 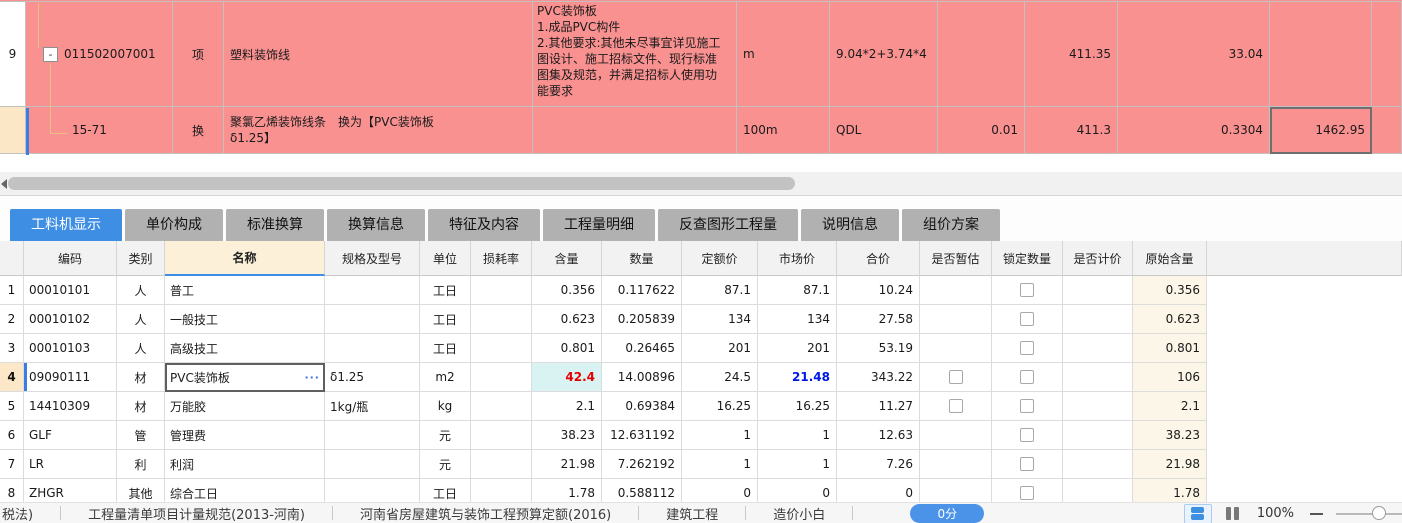 What do you see at coordinates (70, 348) in the screenshot?
I see `code-cell: 00010103` at bounding box center [70, 348].